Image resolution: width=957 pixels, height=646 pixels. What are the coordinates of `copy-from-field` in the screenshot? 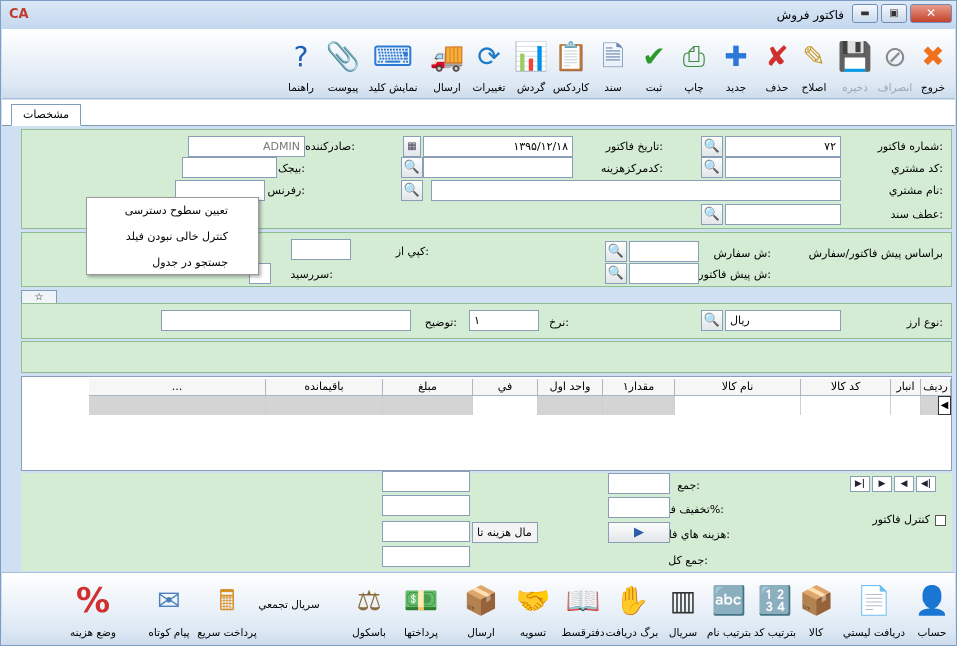 It's located at (321, 249).